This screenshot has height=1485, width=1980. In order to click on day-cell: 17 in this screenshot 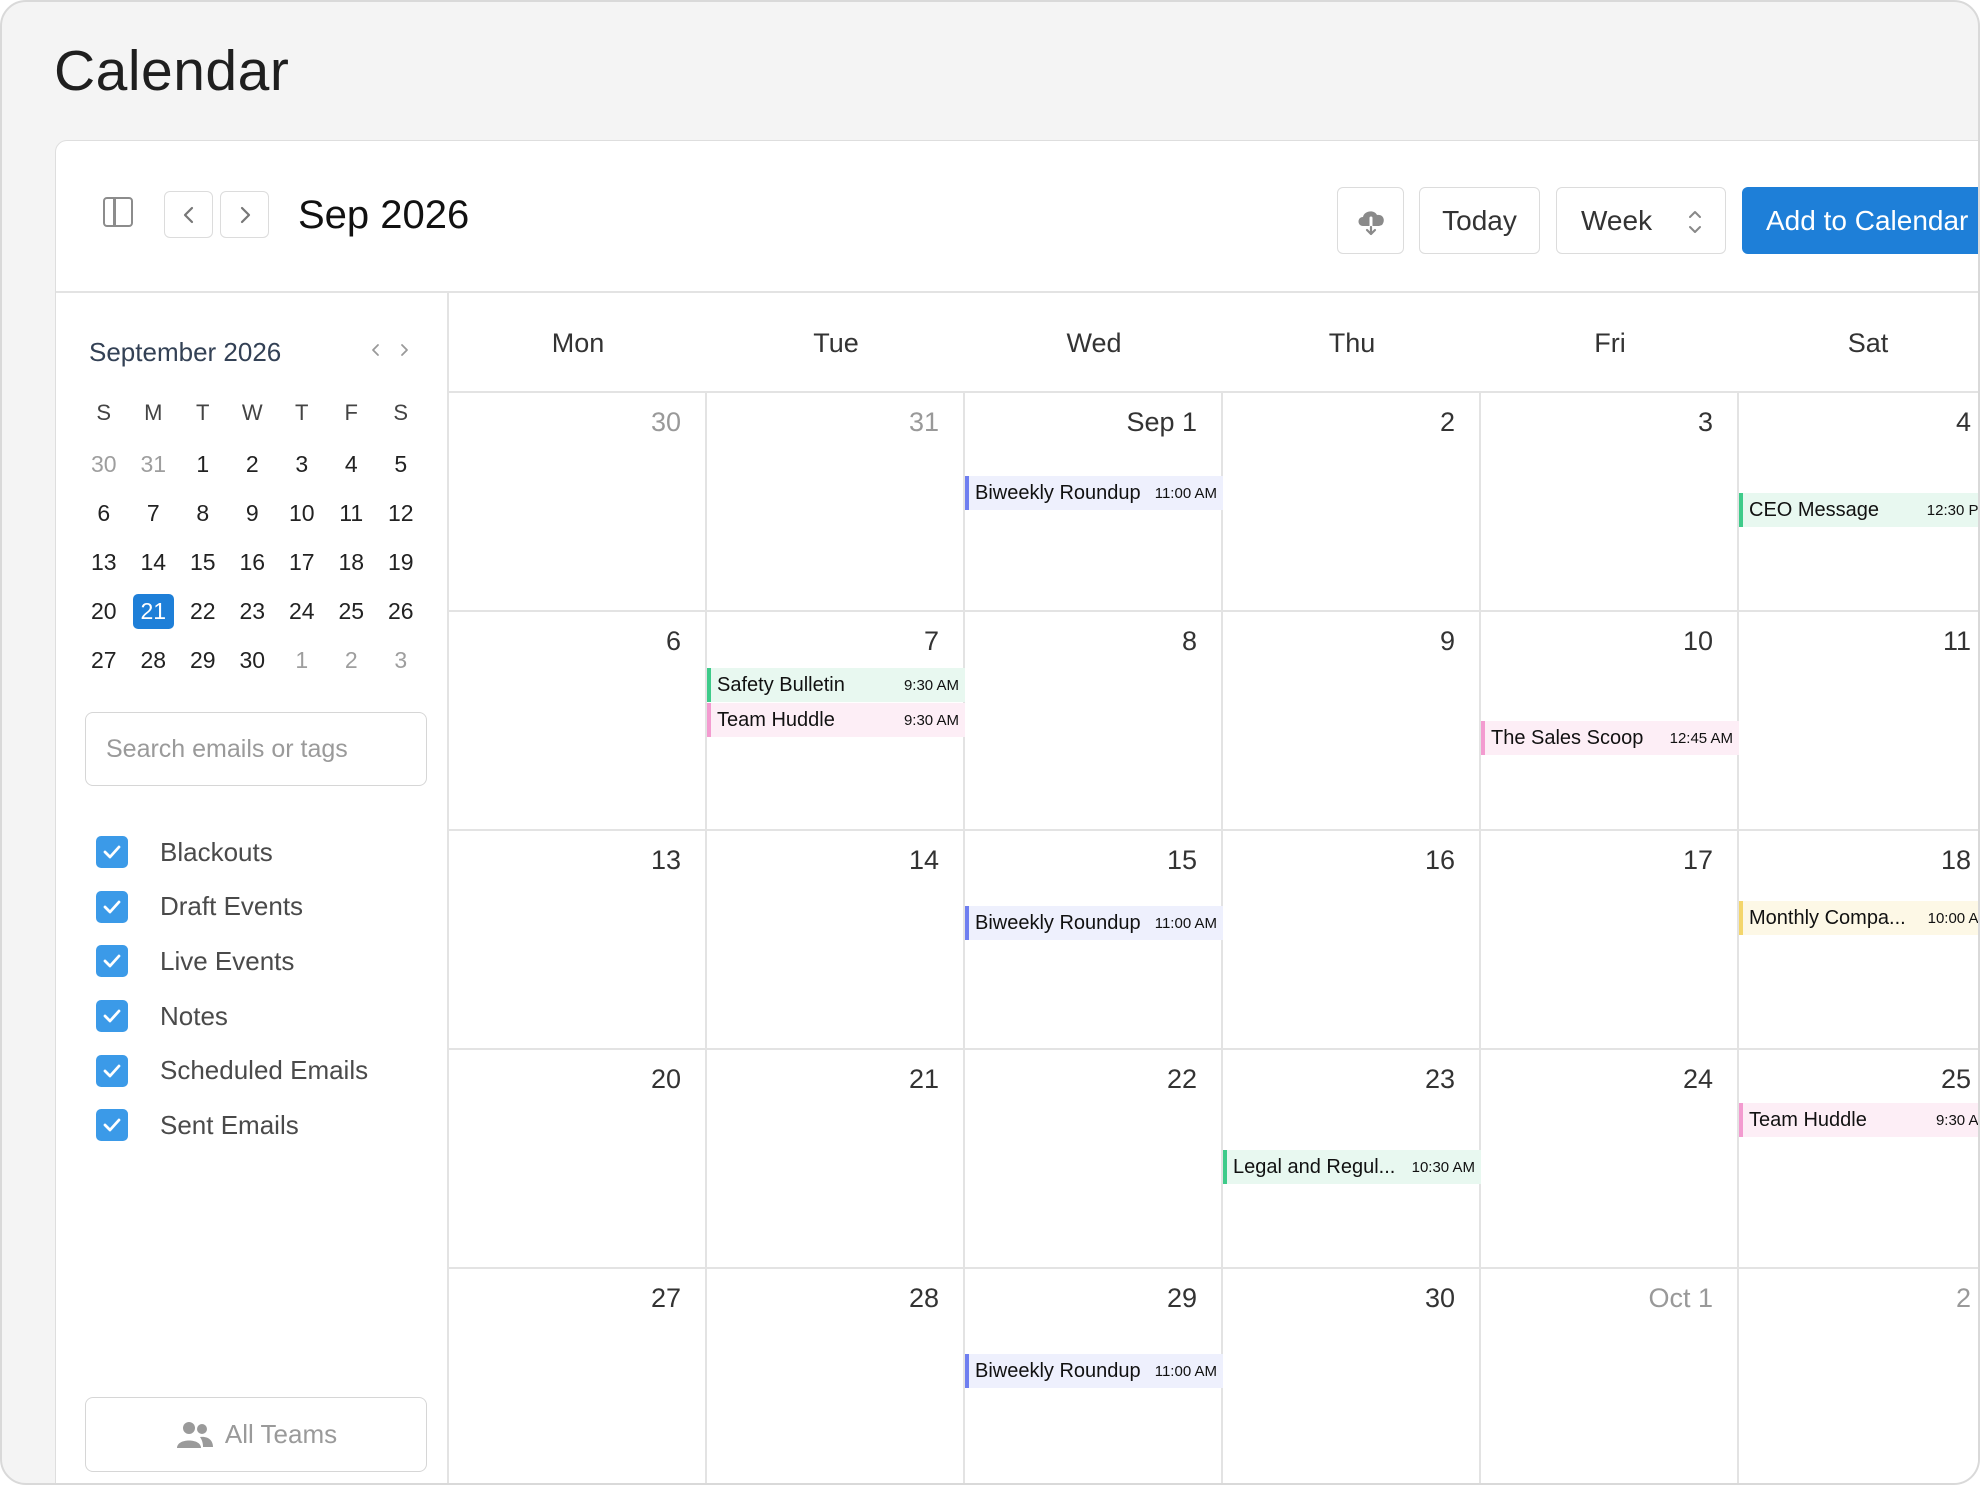, I will do `click(1610, 940)`.